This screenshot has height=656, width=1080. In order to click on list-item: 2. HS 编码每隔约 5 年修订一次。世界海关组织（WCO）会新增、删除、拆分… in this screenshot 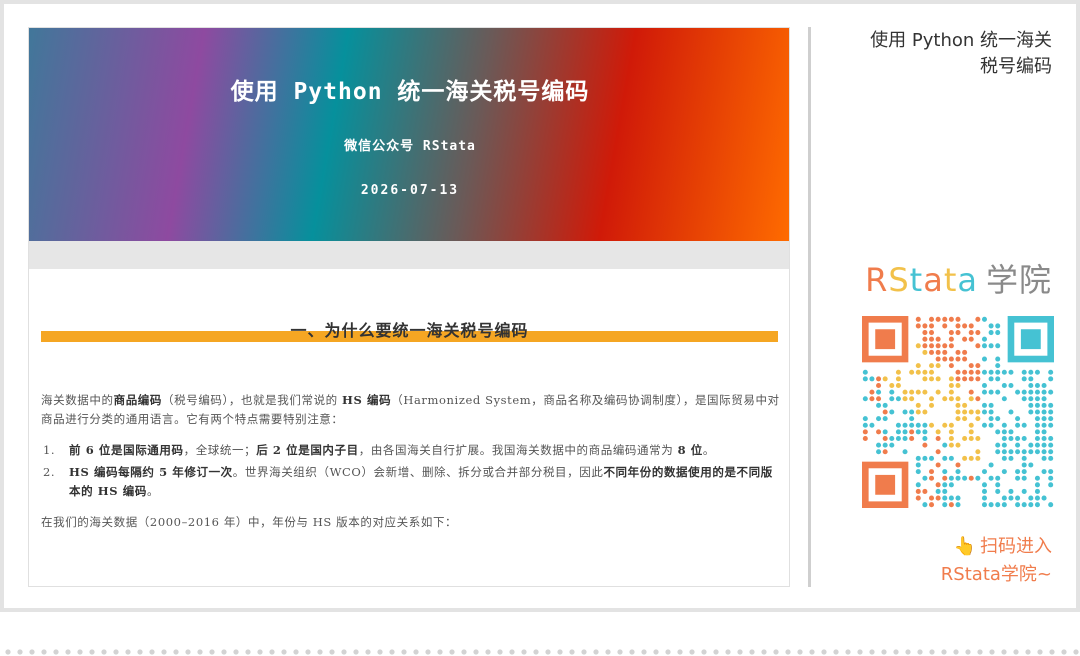, I will do `click(410, 482)`.